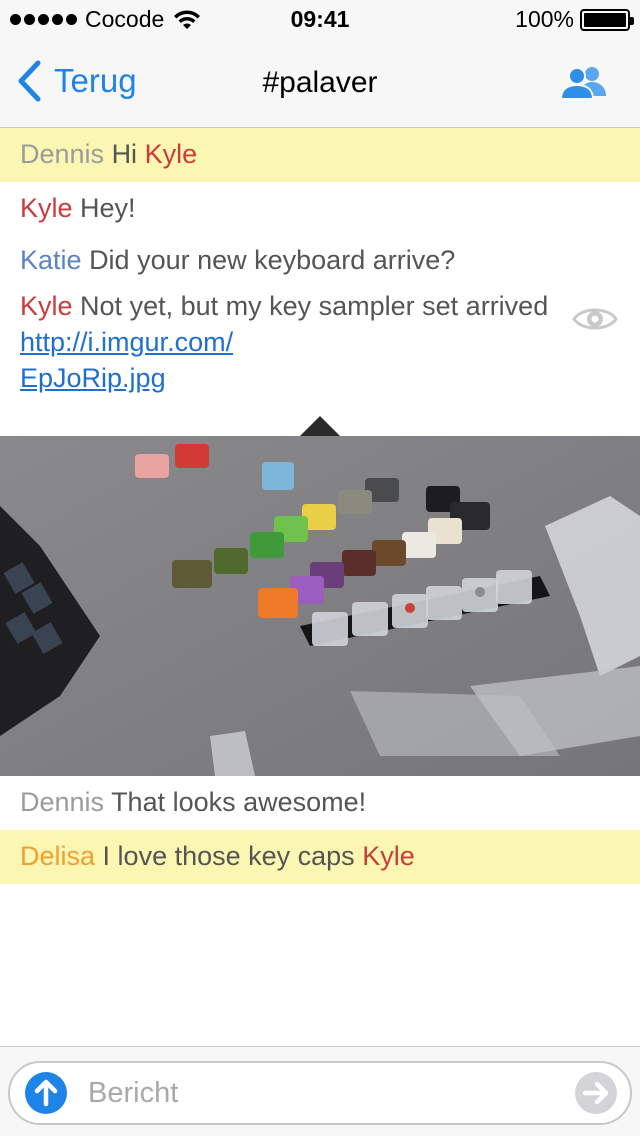  Describe the element at coordinates (51, 260) in the screenshot. I see `message-nick: Katie` at that location.